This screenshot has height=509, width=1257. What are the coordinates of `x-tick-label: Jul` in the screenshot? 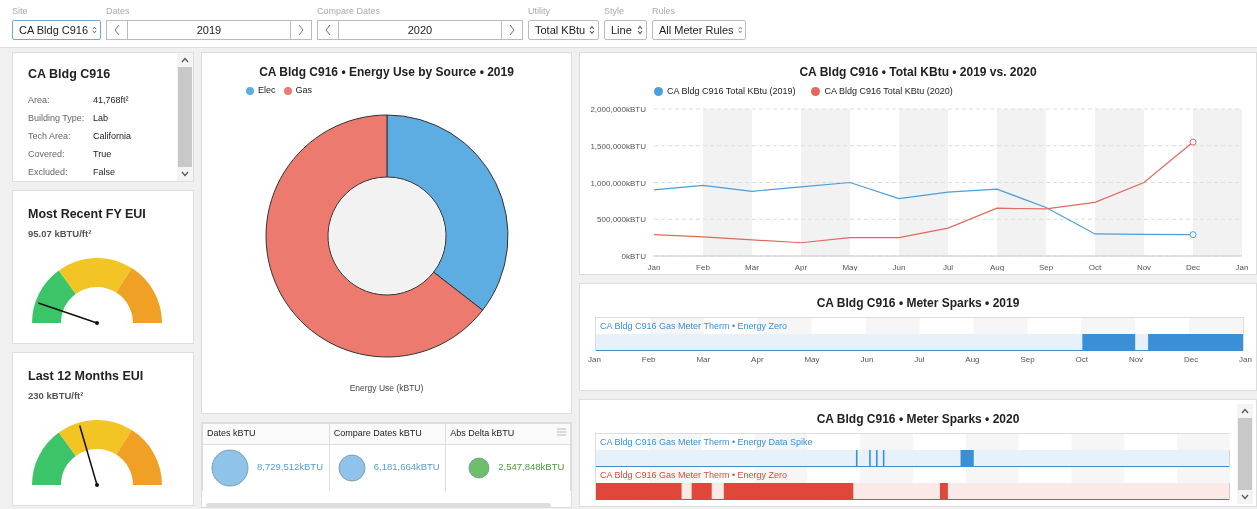 It's located at (948, 266).